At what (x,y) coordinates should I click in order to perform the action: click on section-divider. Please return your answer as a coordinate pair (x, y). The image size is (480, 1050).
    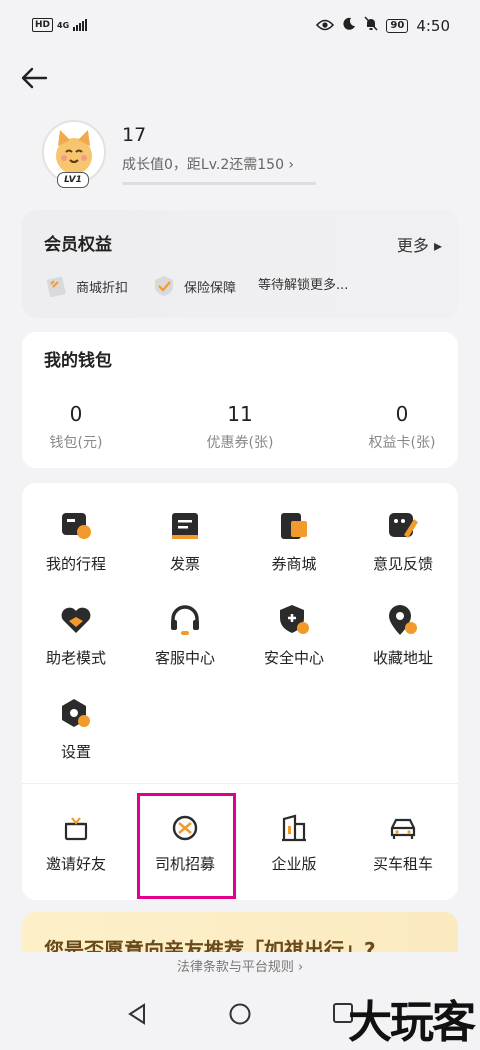
    Looking at the image, I should click on (240, 783).